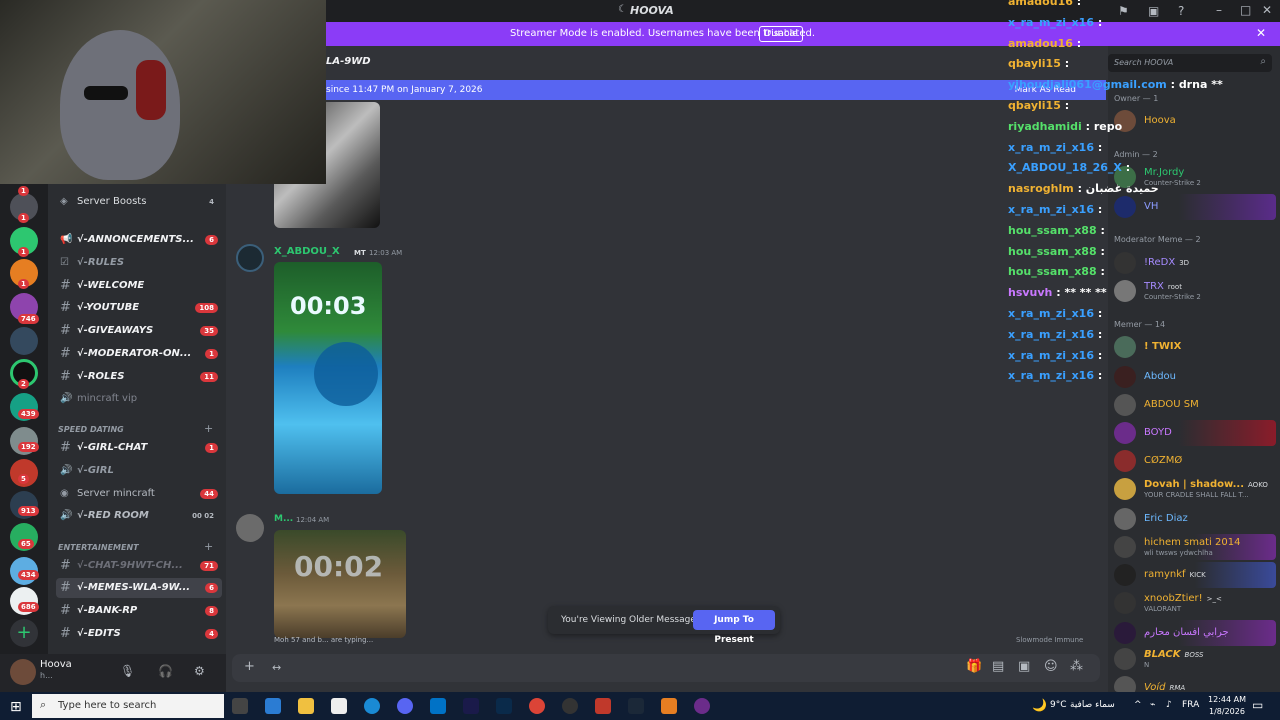 This screenshot has height=720, width=1280. Describe the element at coordinates (1195, 519) in the screenshot. I see `member-item: Eric Diaz` at that location.